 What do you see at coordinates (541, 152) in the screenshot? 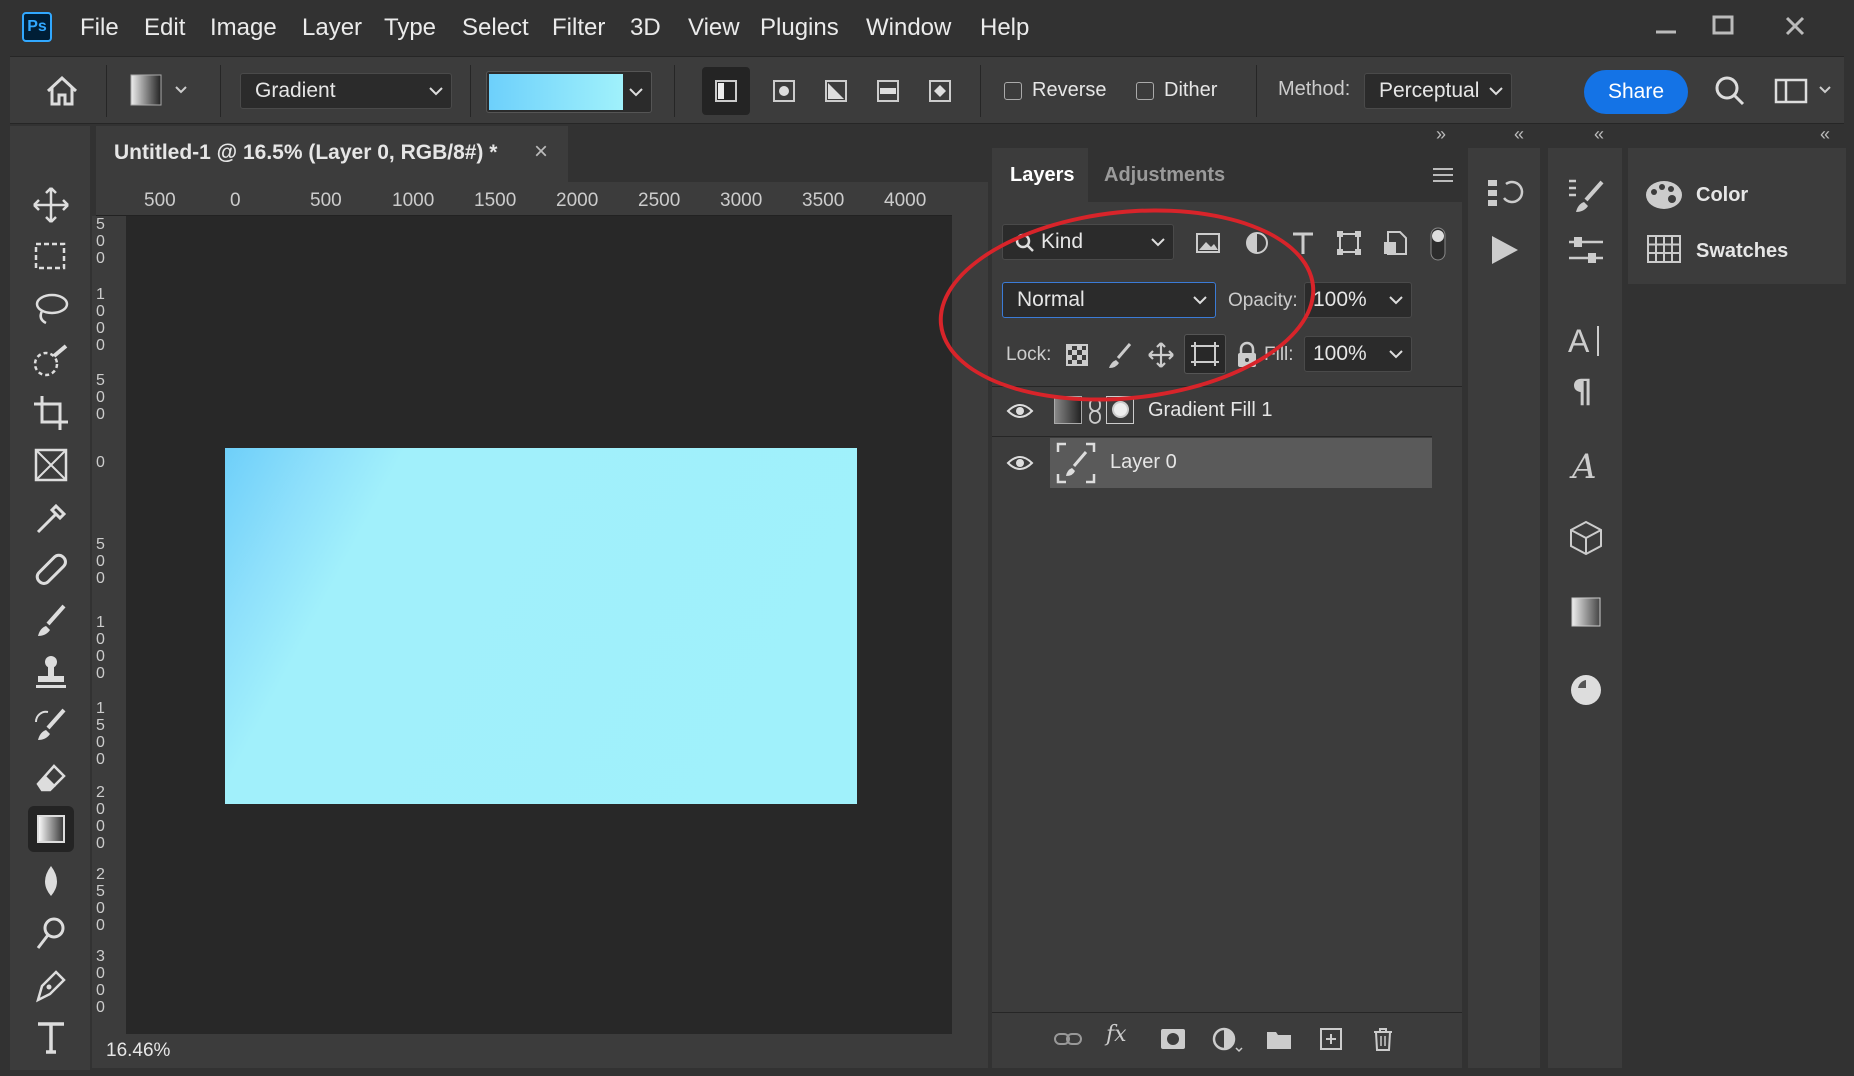
I see `close-tab-icon: ×` at bounding box center [541, 152].